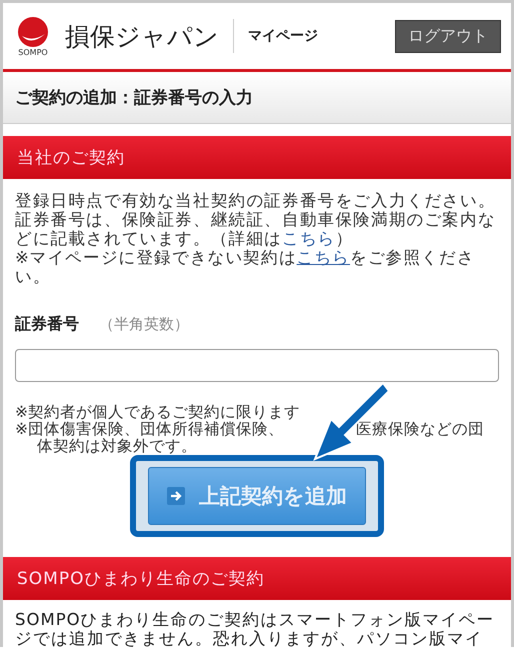 The image size is (514, 650). I want to click on section-name: マイページ, so click(283, 36).